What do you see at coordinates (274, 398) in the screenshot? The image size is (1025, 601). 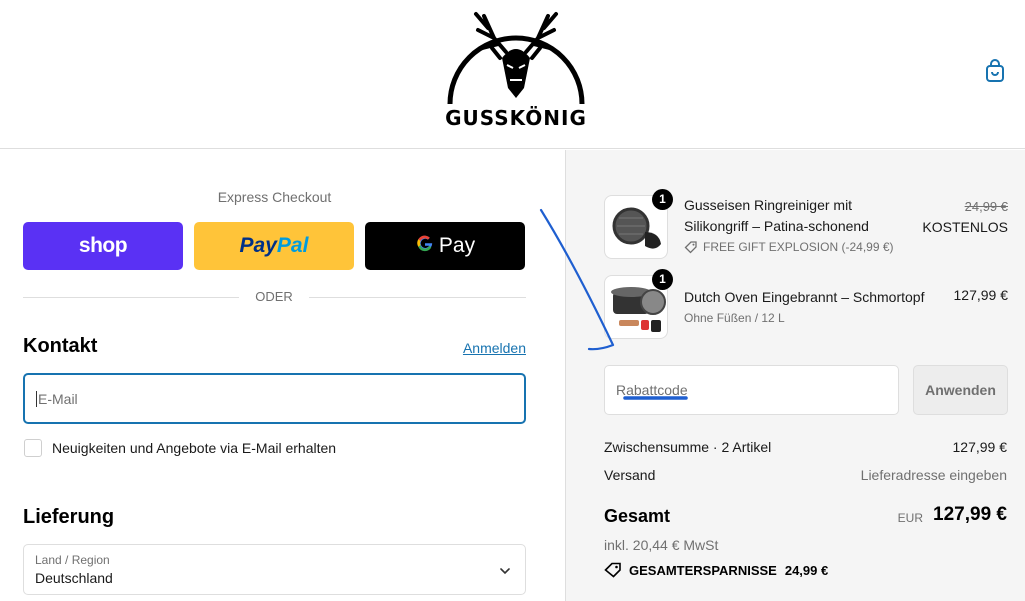 I see `email-field: E-Mail` at bounding box center [274, 398].